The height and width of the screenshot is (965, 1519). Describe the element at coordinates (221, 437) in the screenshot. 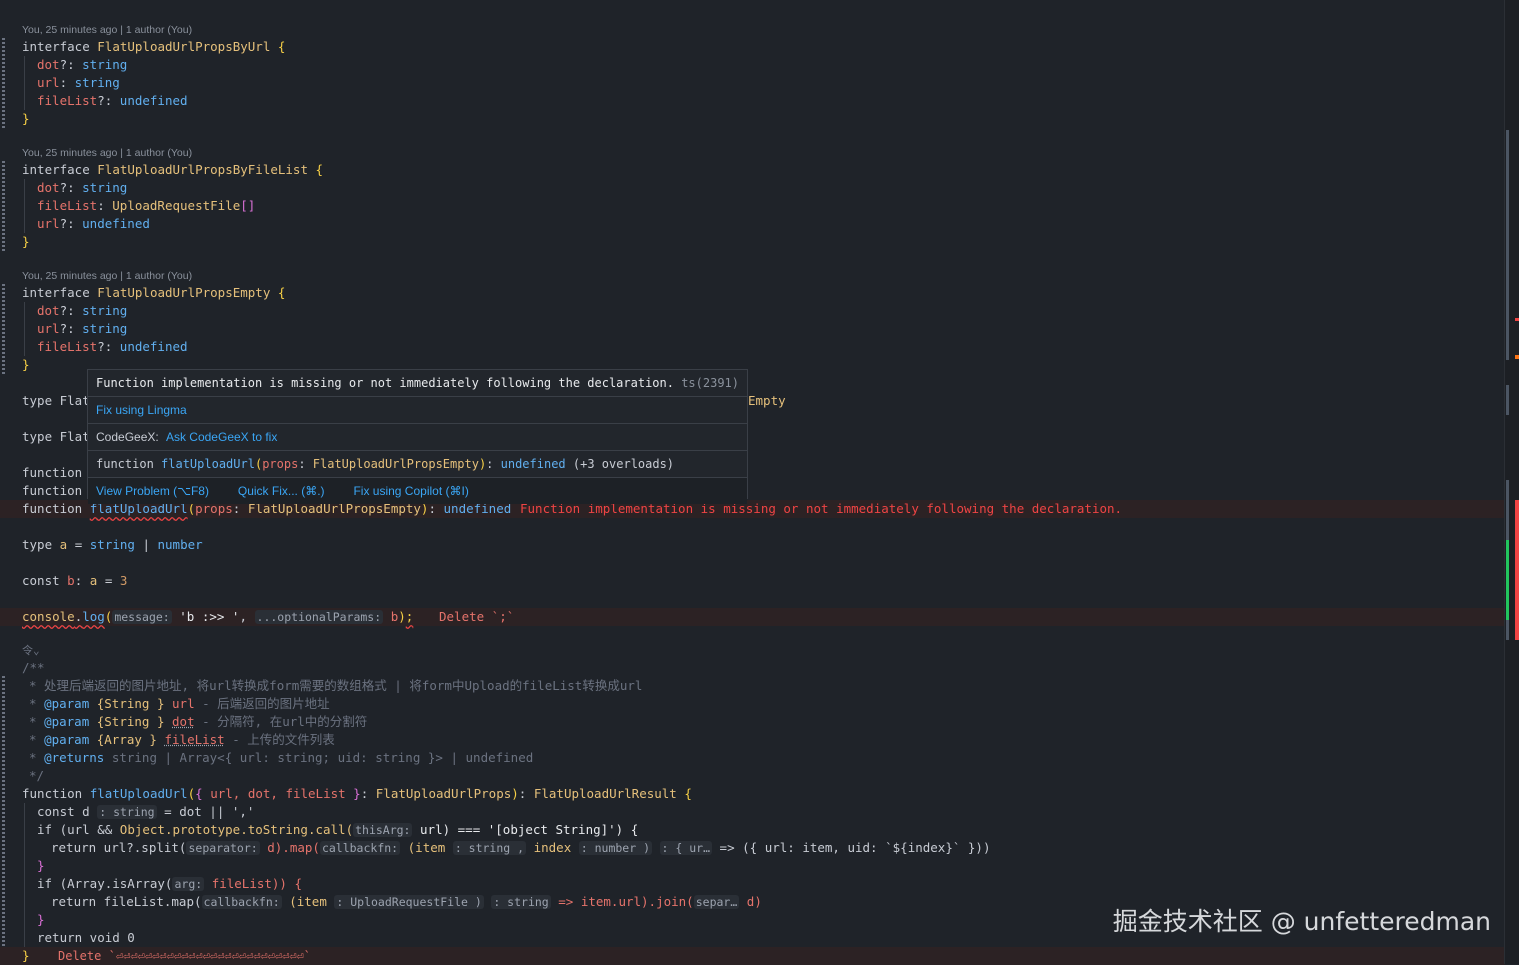

I see `ask-codegeex-link: Ask CodeGeeX to fix` at that location.